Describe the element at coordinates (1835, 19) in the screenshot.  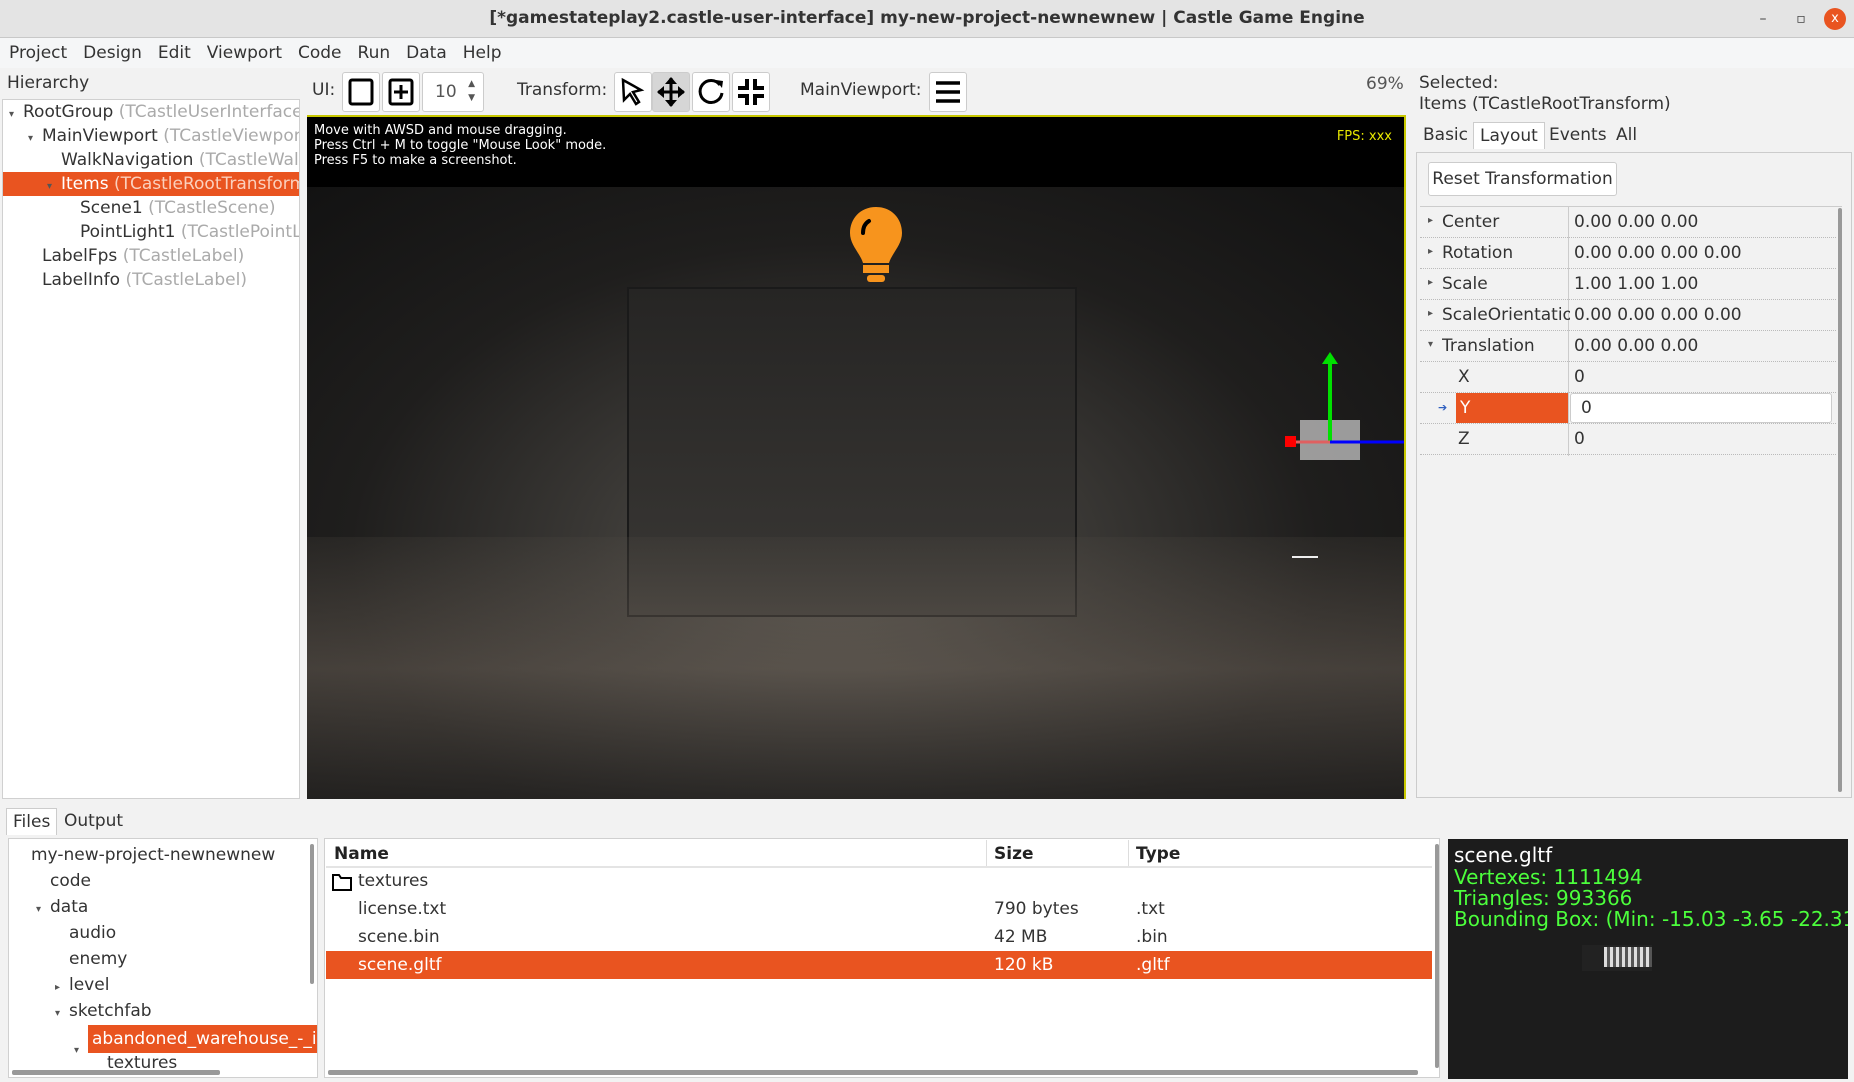
I see `close-button: x` at that location.